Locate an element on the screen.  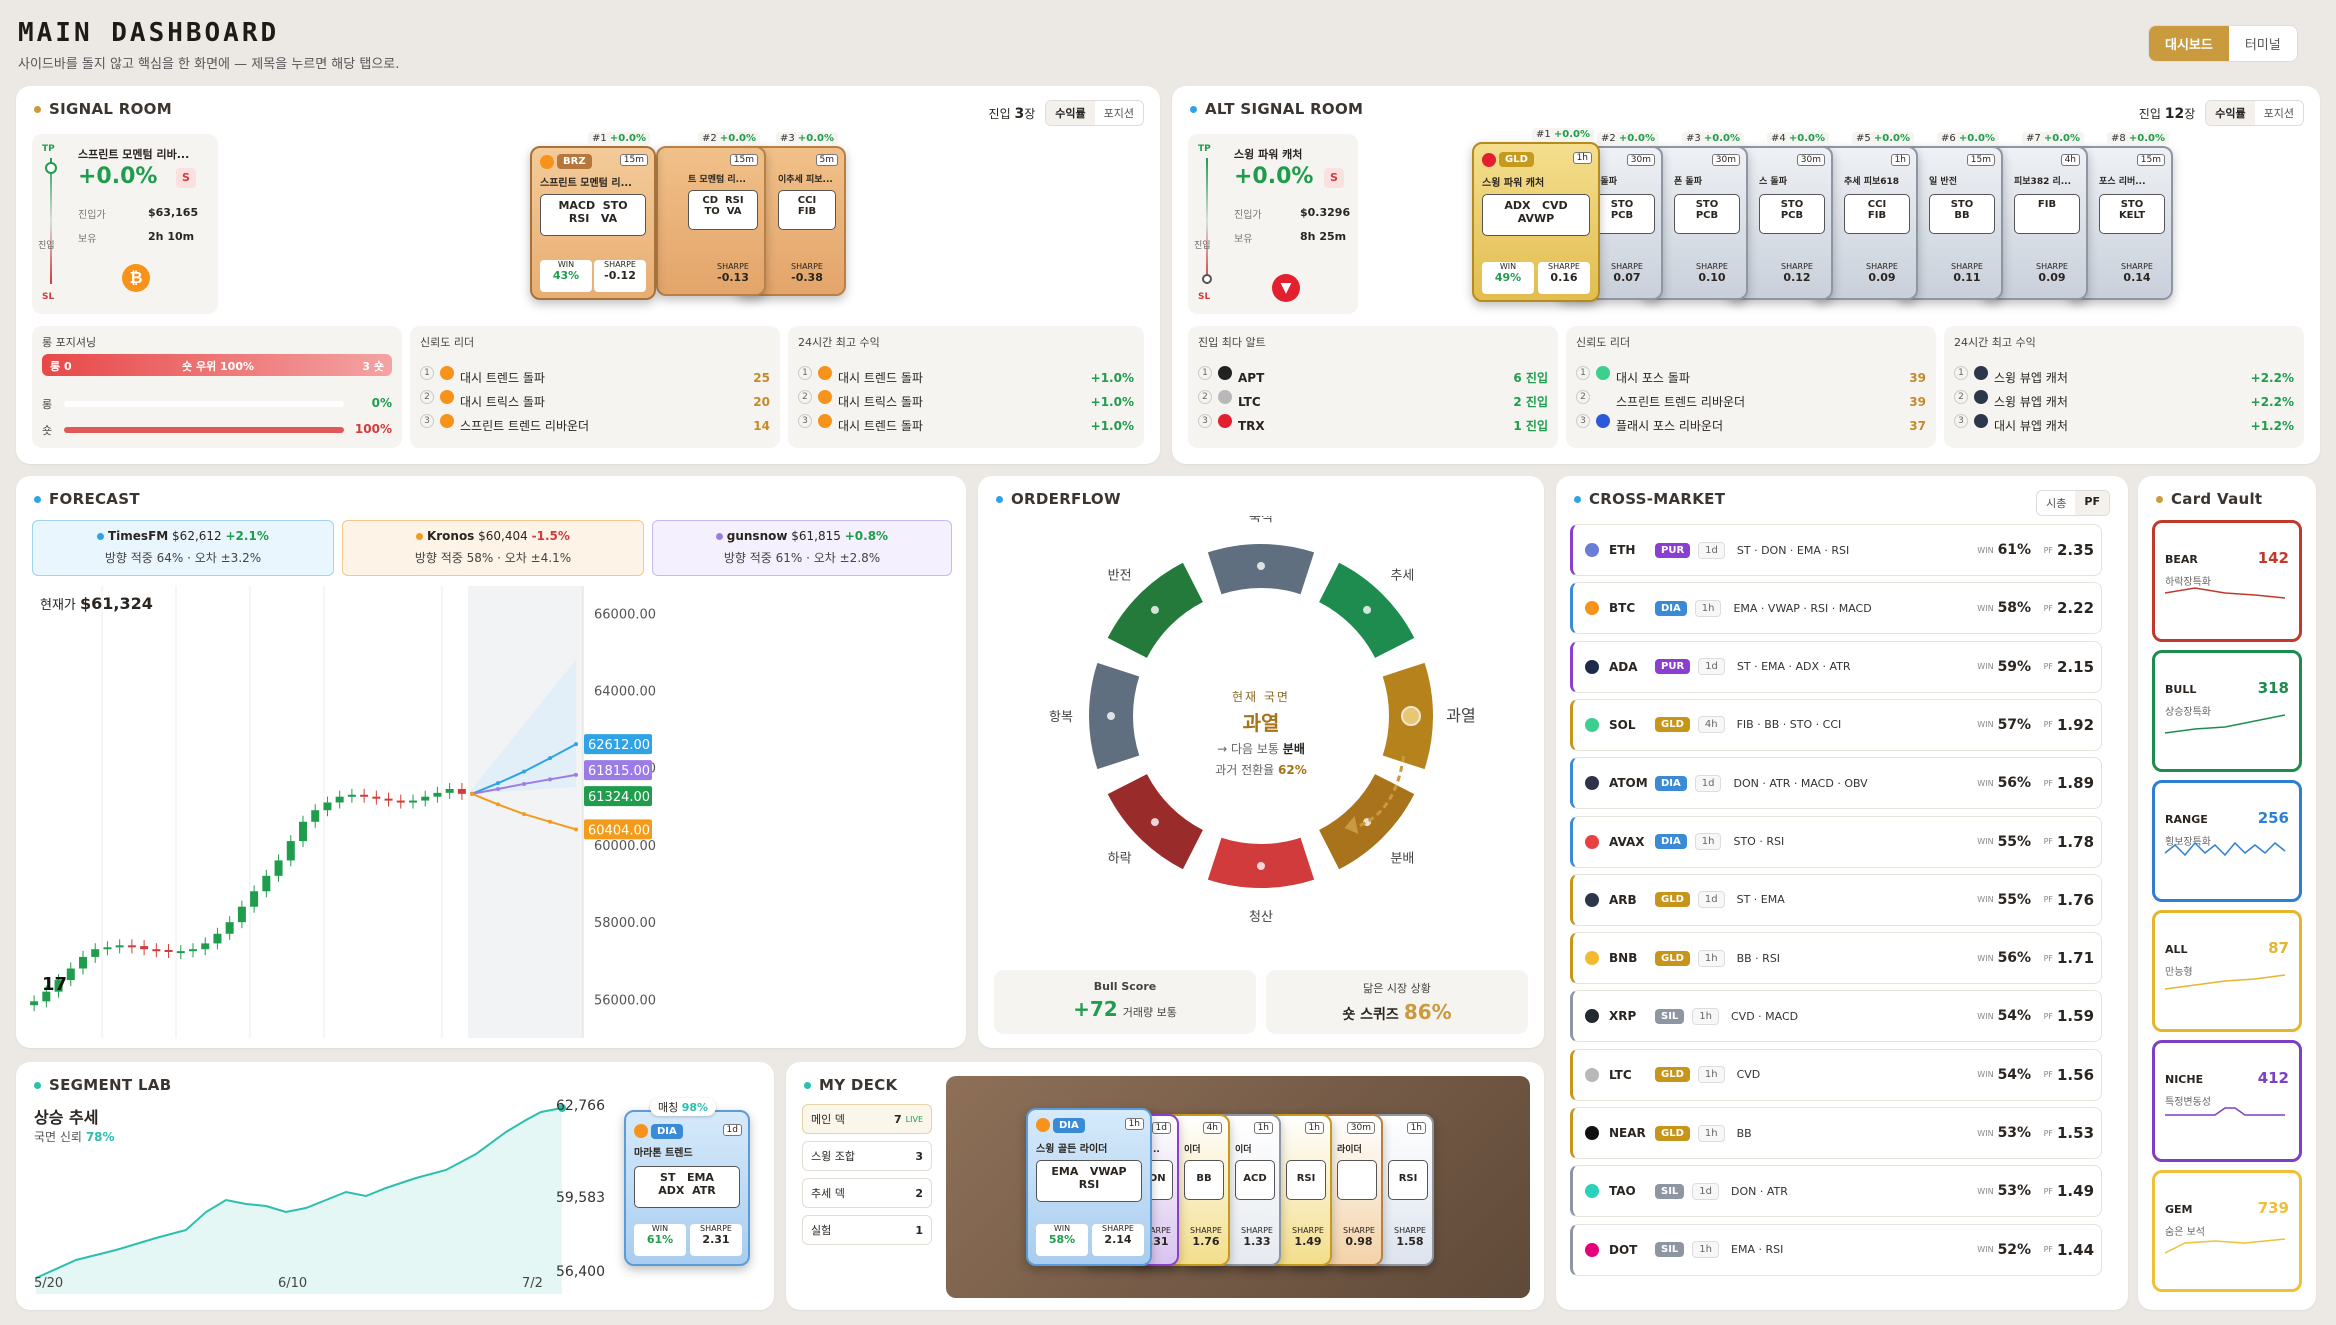
cross-market-row: LTC GLD 1h CVD WIN 54% PF 1.56 is located at coordinates (1836, 1074).